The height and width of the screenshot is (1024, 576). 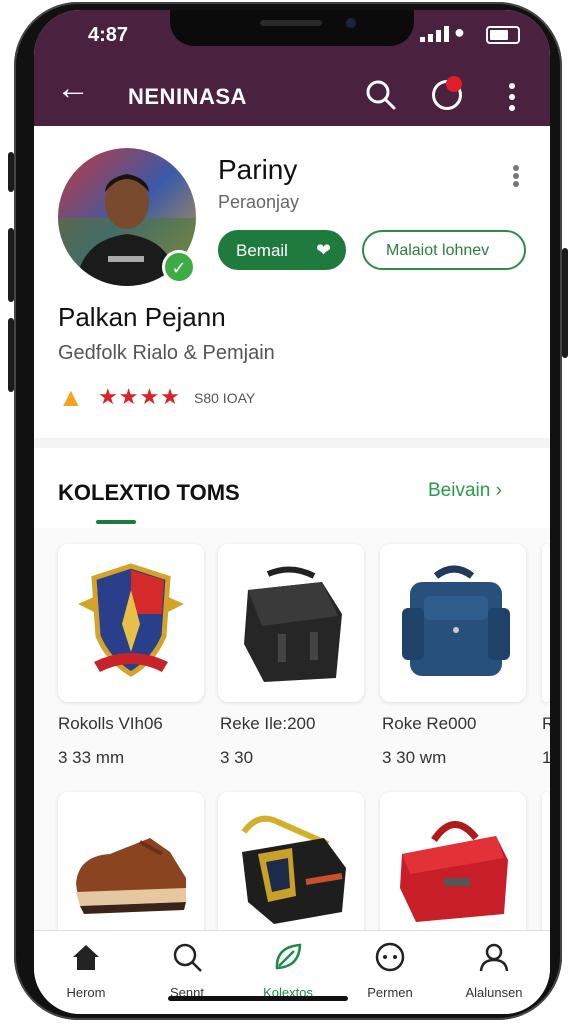 What do you see at coordinates (258, 169) in the screenshot?
I see `profile-name: Pariny` at bounding box center [258, 169].